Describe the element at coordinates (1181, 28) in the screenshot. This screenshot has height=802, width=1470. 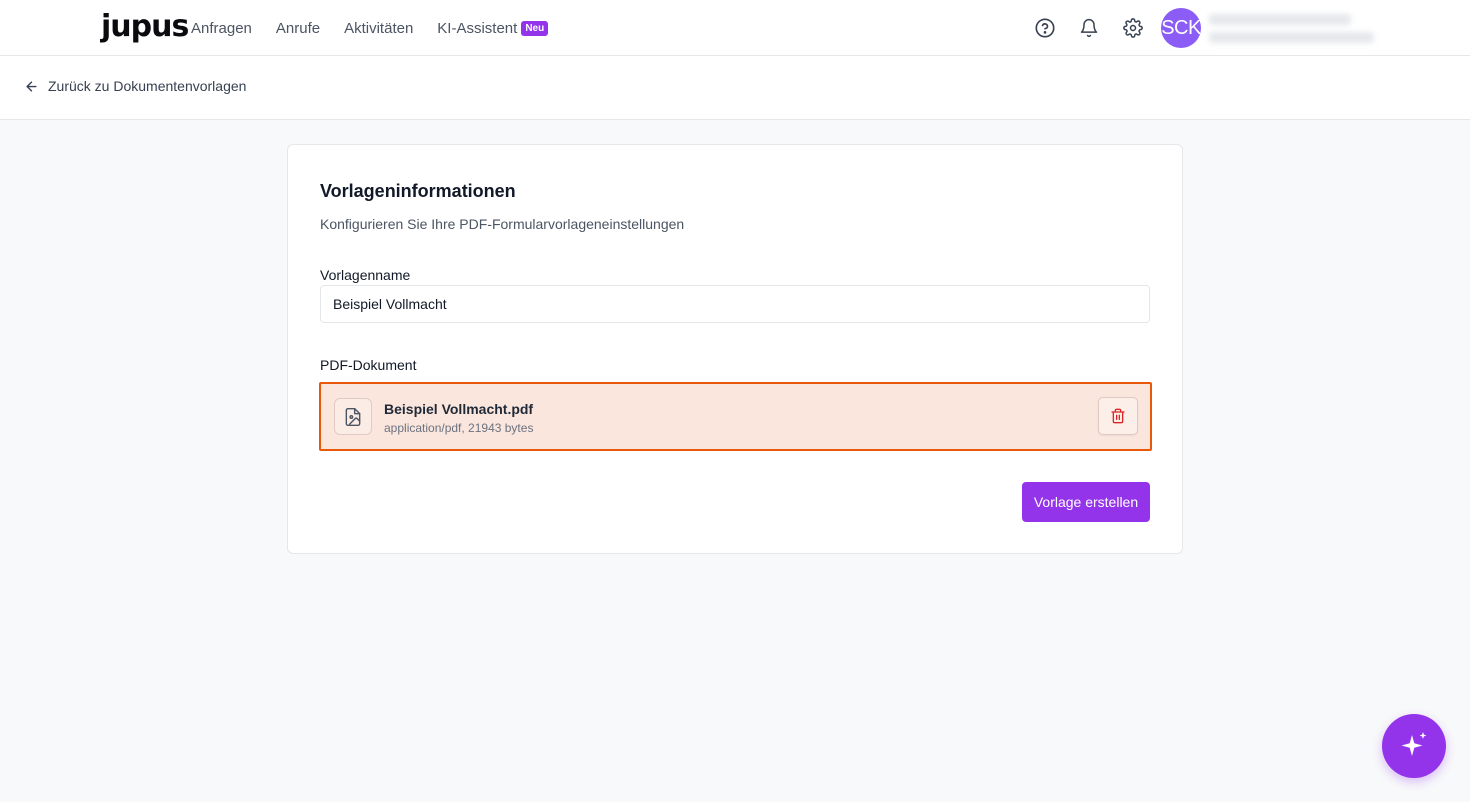
I see `user-avatar: SCK` at that location.